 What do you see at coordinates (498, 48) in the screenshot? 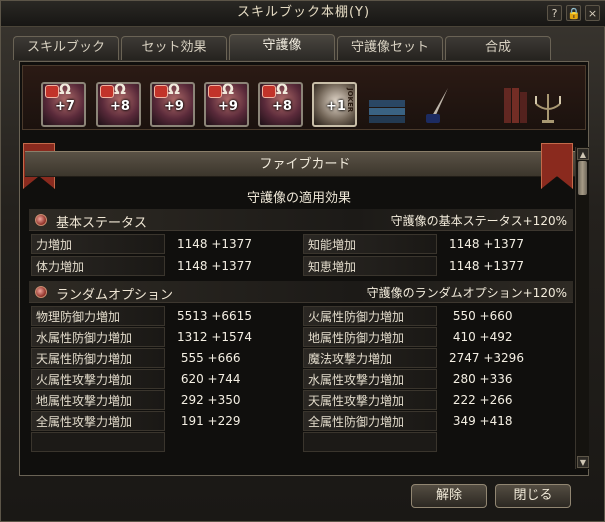
I see `tab-synthesis: 合成` at bounding box center [498, 48].